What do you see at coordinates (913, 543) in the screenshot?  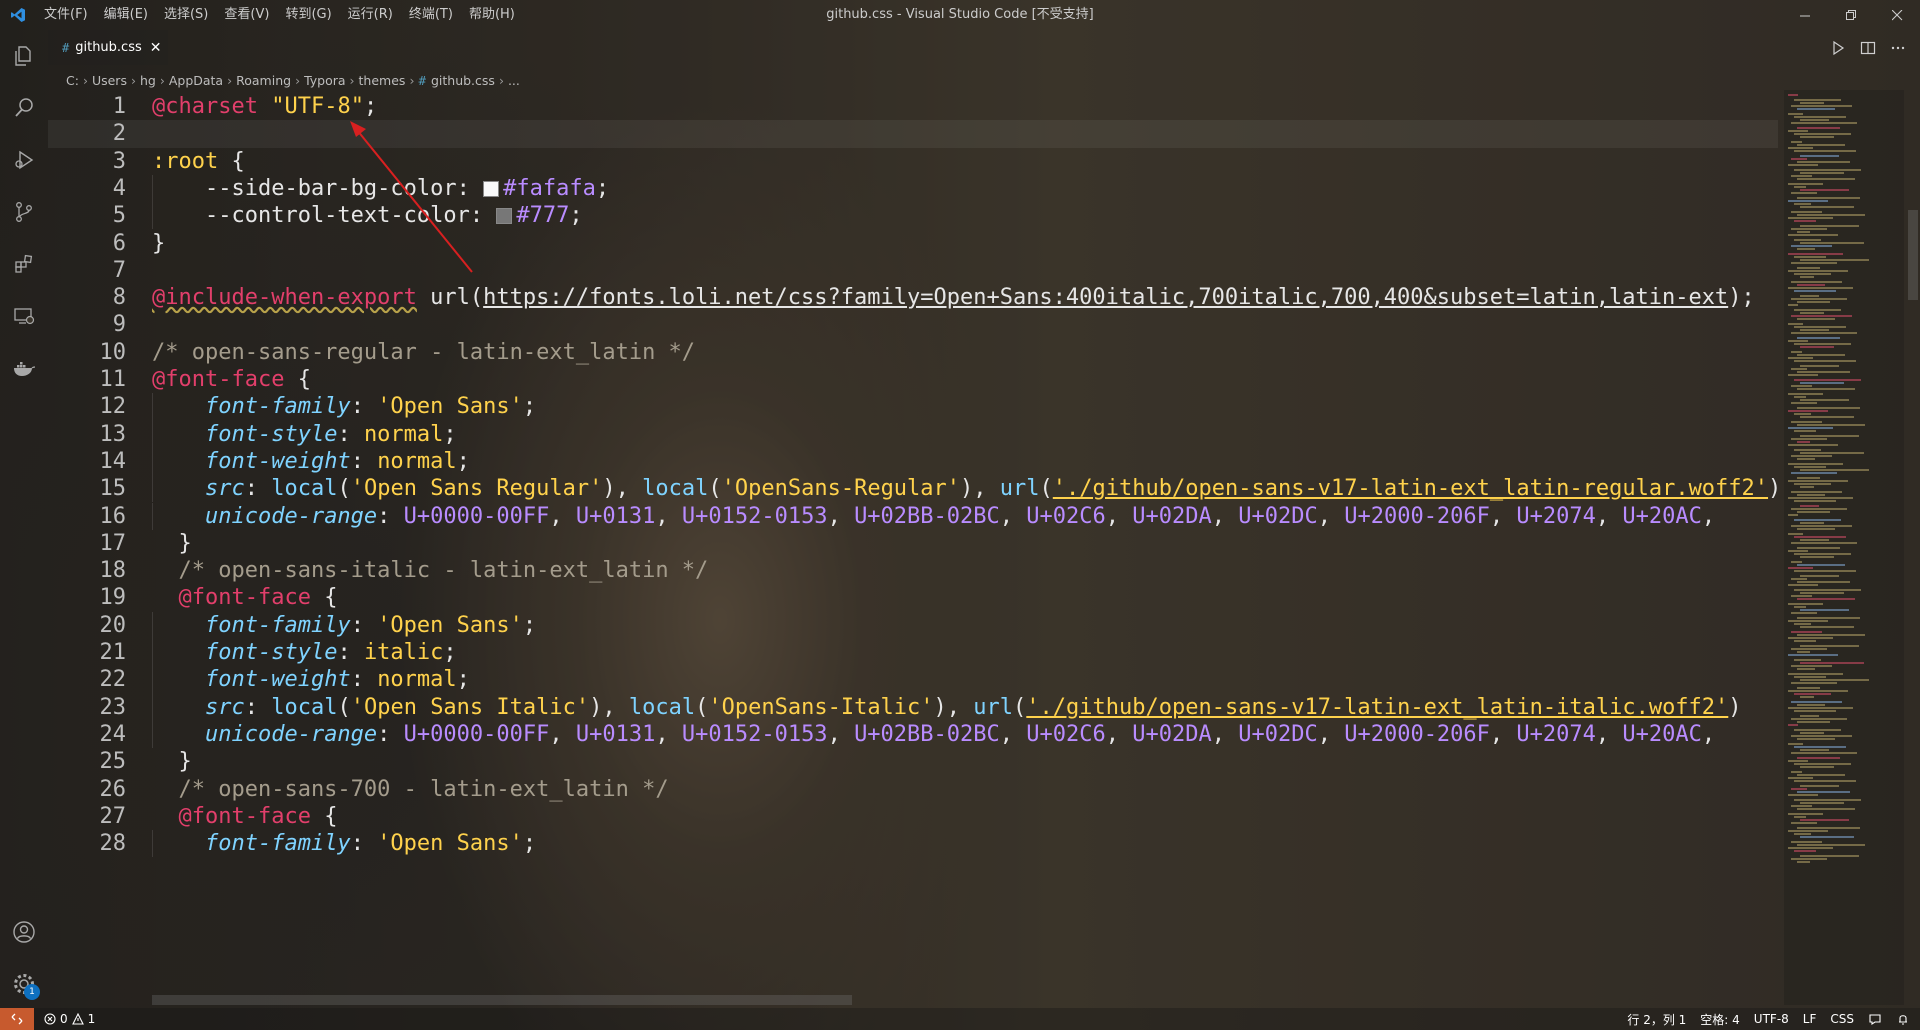 I see `code-line: 17 }` at bounding box center [913, 543].